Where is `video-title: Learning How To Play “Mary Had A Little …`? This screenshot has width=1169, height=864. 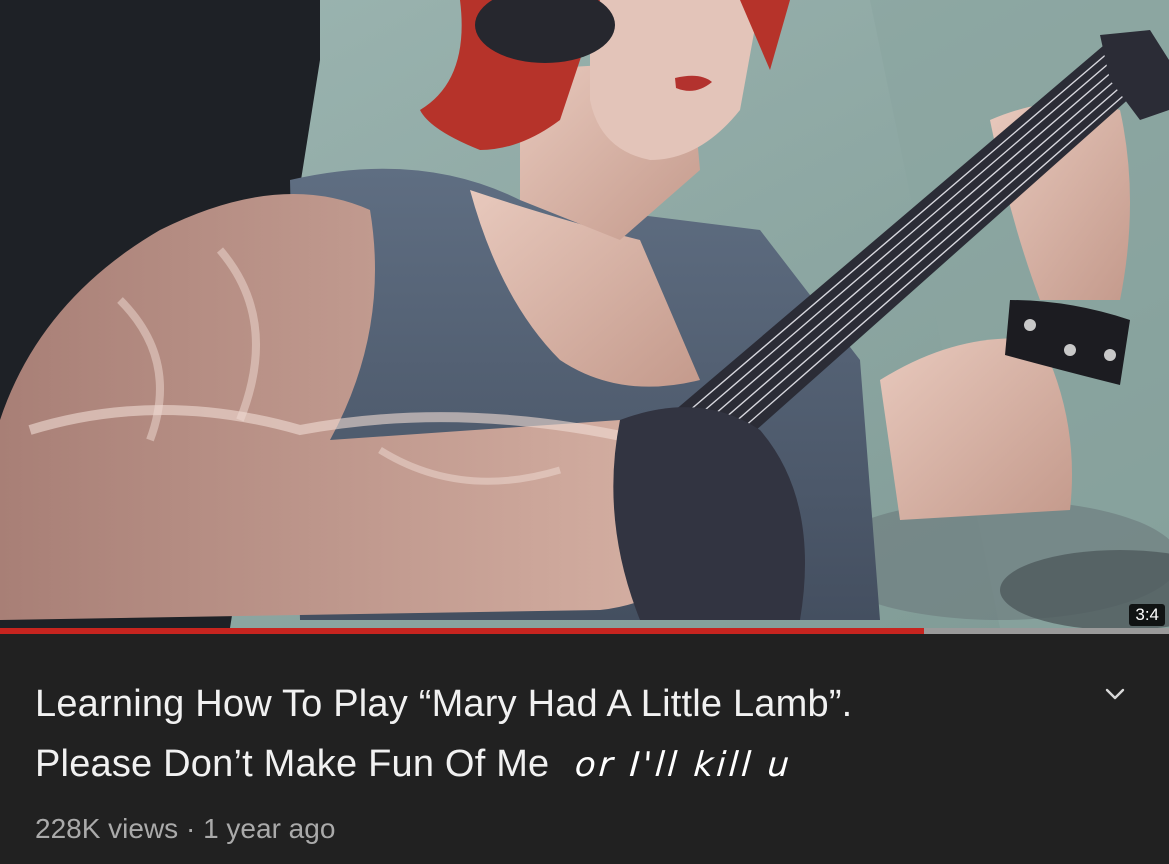 video-title: Learning How To Play “Mary Had A Little … is located at coordinates (540, 734).